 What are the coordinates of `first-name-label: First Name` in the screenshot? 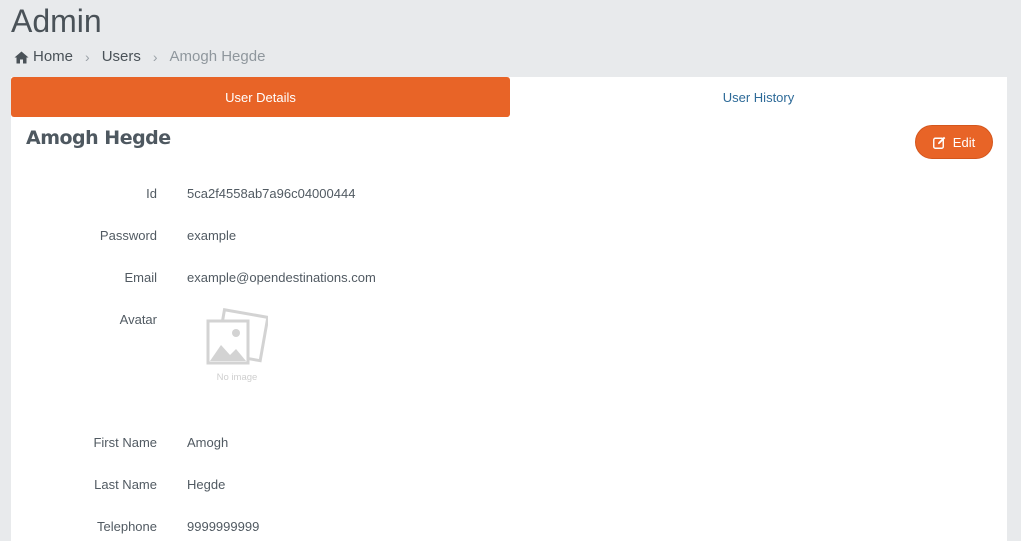 It's located at (125, 442).